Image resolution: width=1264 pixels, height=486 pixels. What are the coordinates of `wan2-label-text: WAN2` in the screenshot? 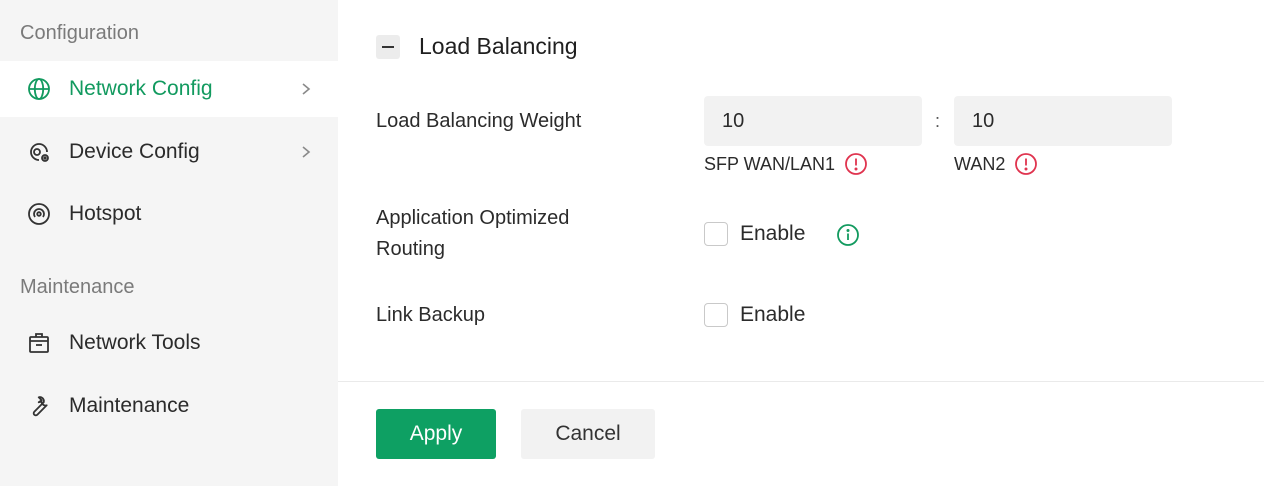 It's located at (980, 163).